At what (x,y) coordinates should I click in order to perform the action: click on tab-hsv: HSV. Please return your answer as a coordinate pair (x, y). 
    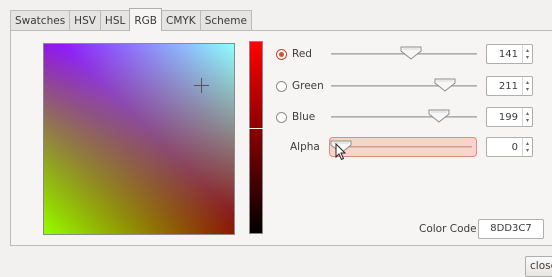
    Looking at the image, I should click on (85, 20).